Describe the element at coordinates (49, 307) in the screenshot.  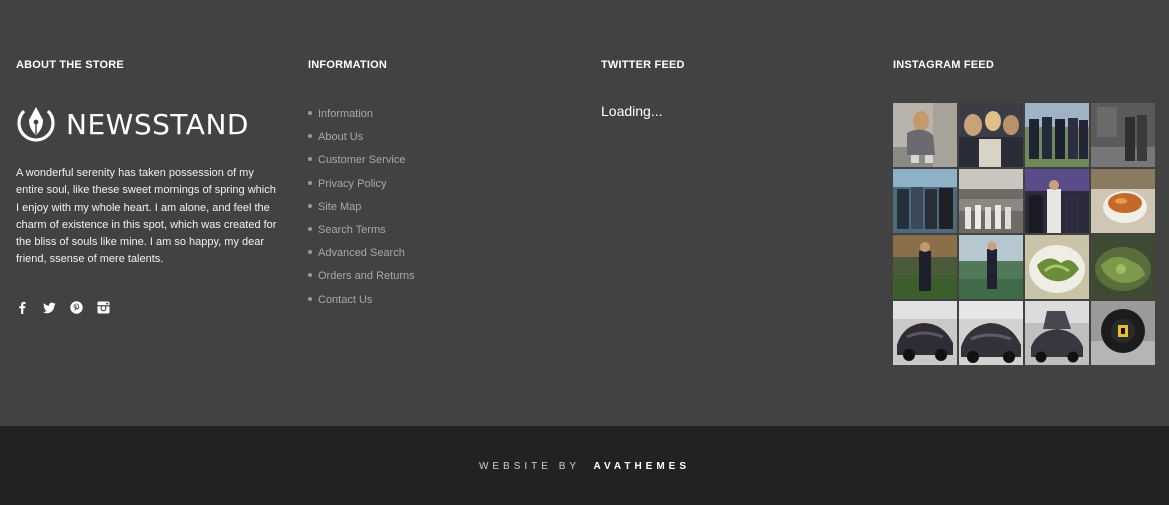
I see `twitter-icon` at that location.